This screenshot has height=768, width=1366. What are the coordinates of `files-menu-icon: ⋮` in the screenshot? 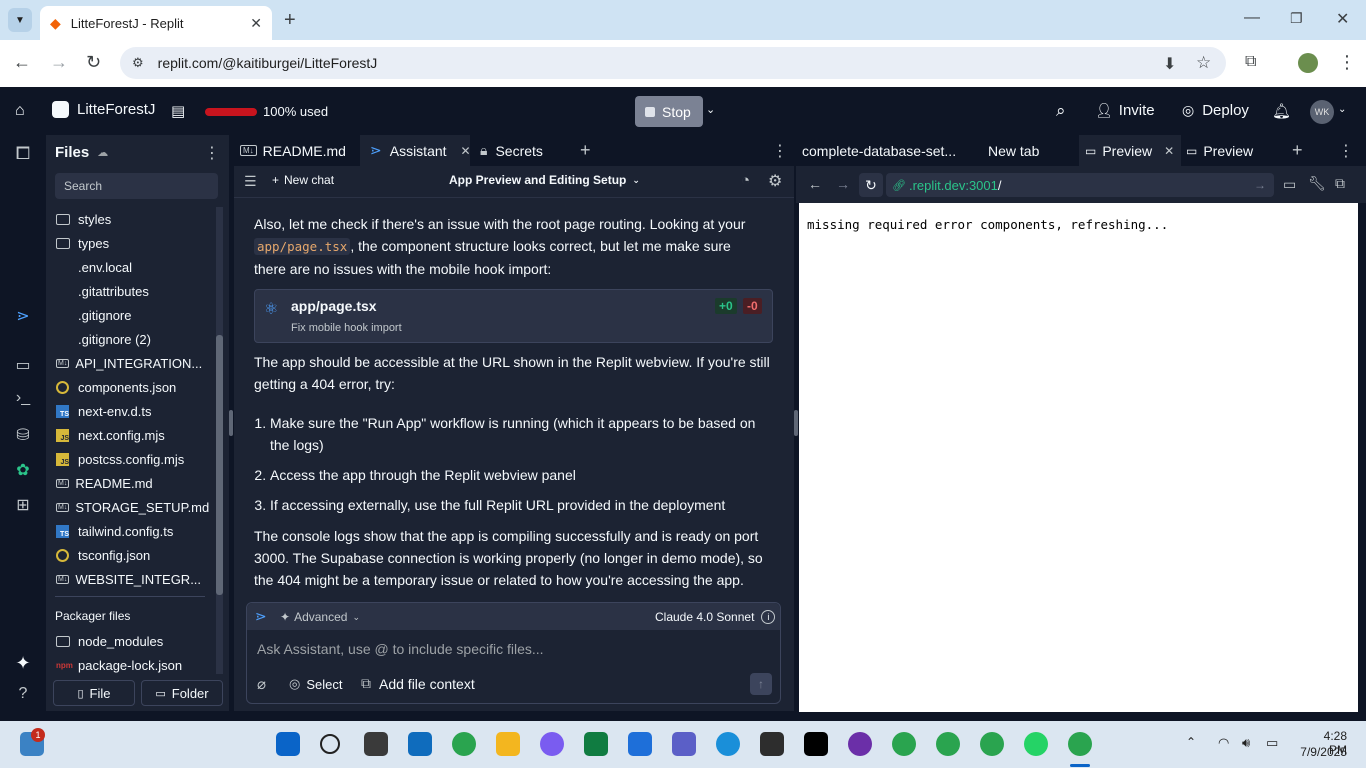 It's located at (212, 153).